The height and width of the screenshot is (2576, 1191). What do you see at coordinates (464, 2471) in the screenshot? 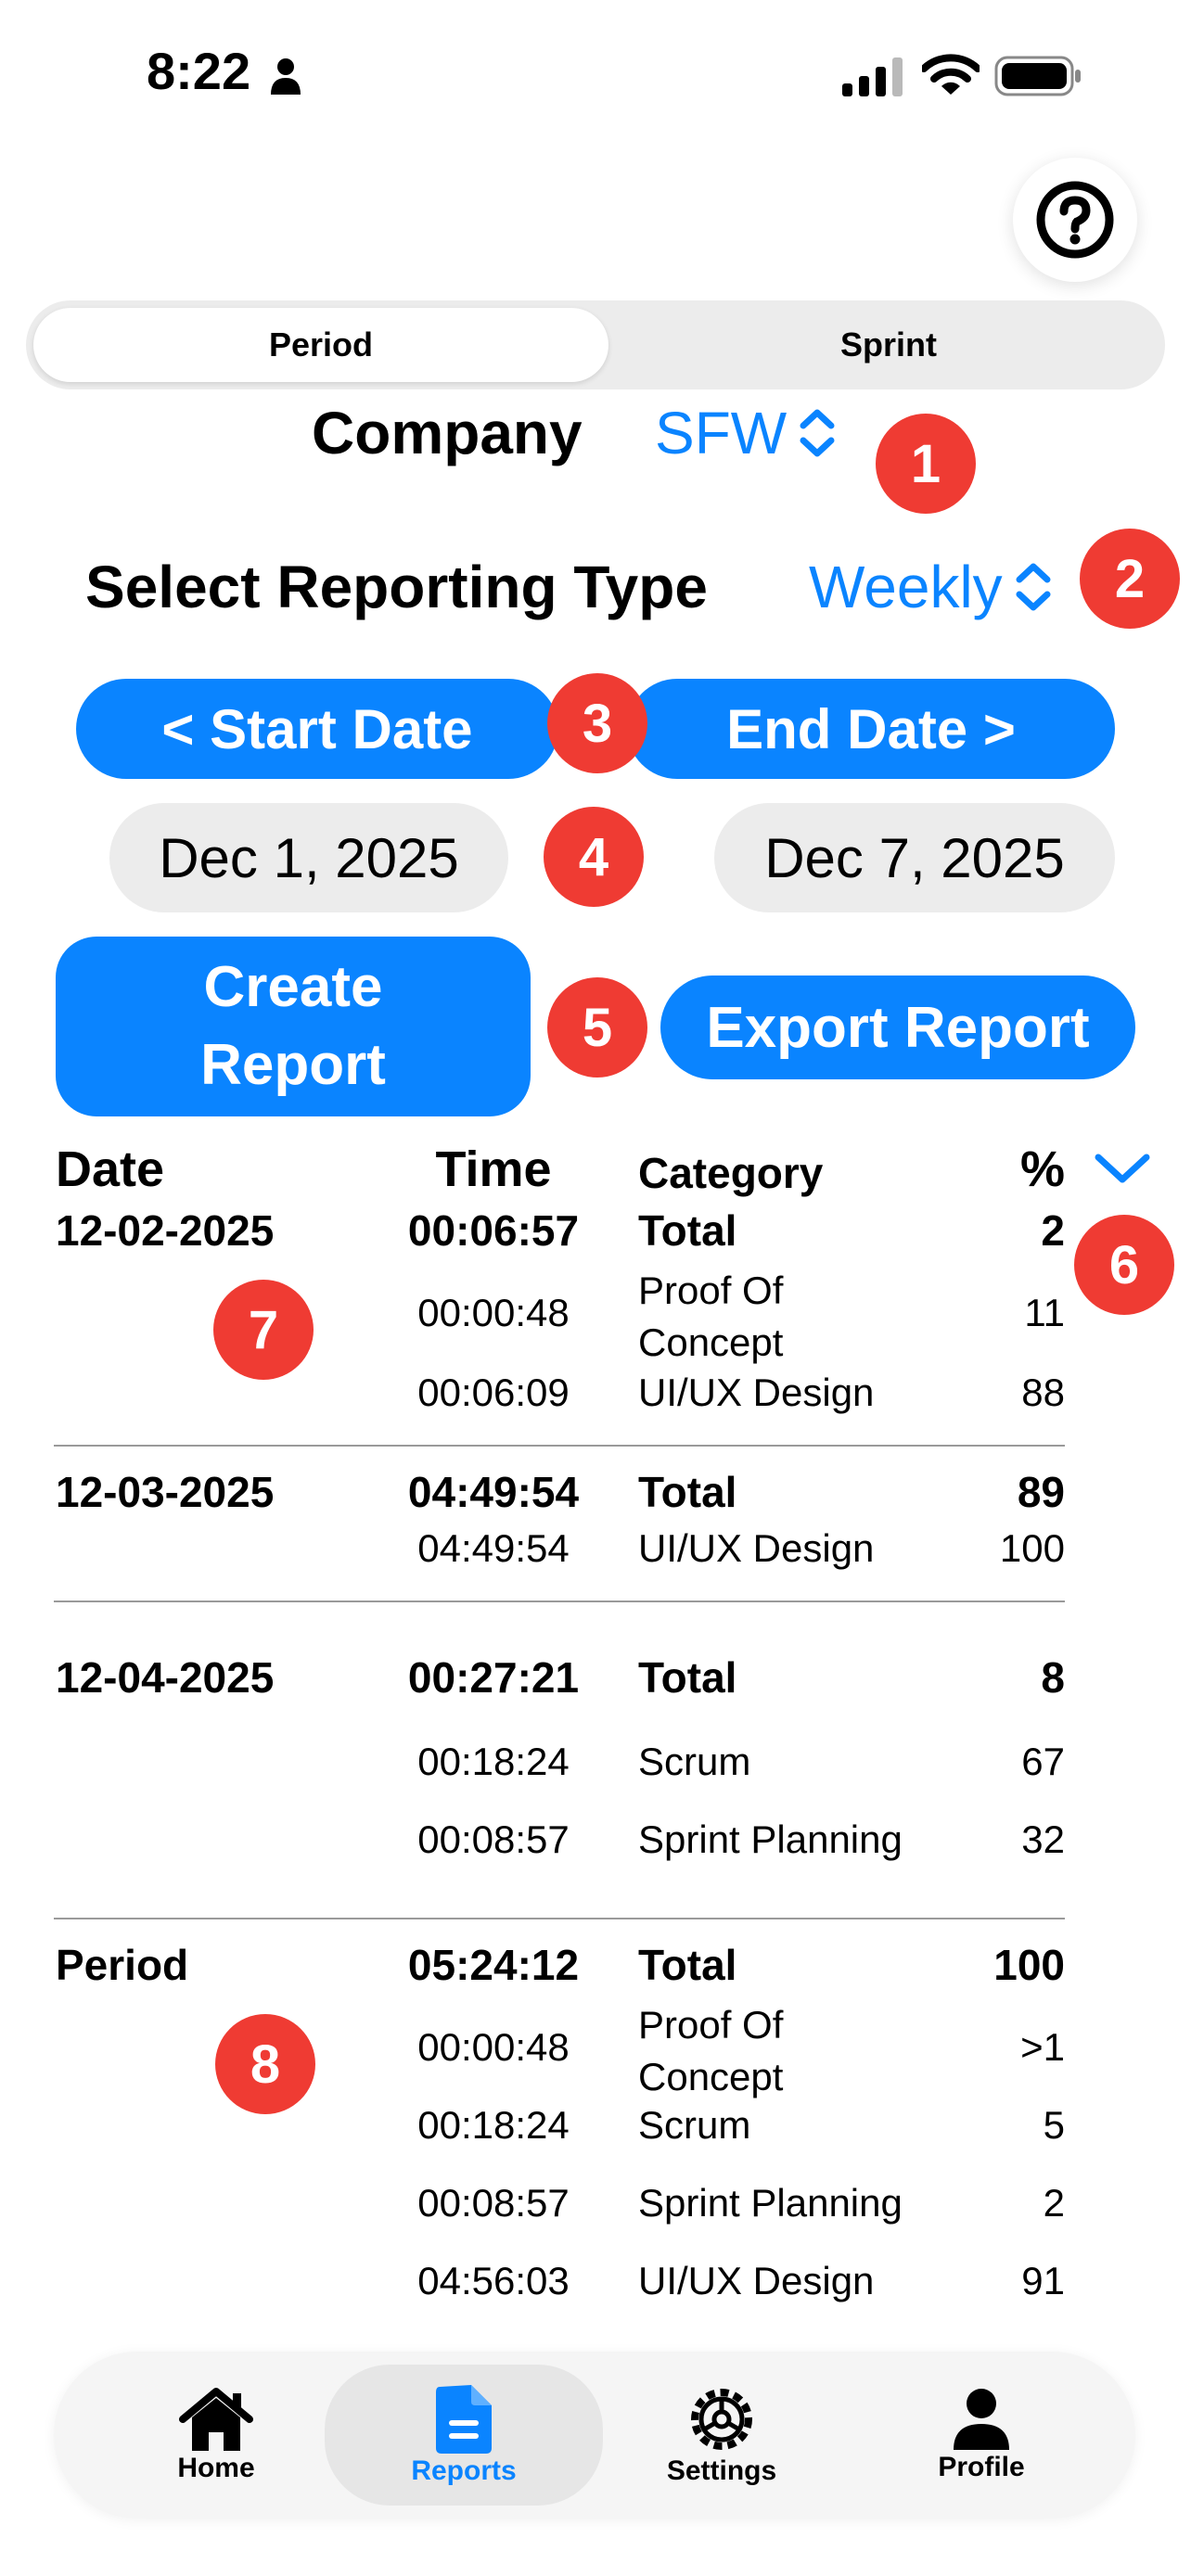
I see `tab-label: Reports` at bounding box center [464, 2471].